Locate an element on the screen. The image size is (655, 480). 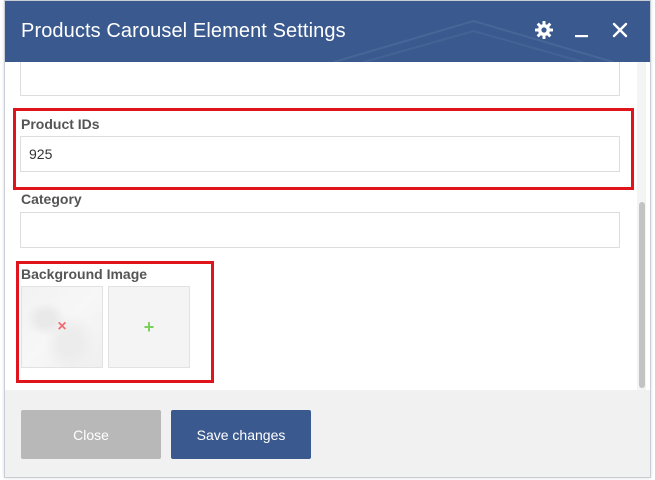
gear-icon is located at coordinates (544, 30).